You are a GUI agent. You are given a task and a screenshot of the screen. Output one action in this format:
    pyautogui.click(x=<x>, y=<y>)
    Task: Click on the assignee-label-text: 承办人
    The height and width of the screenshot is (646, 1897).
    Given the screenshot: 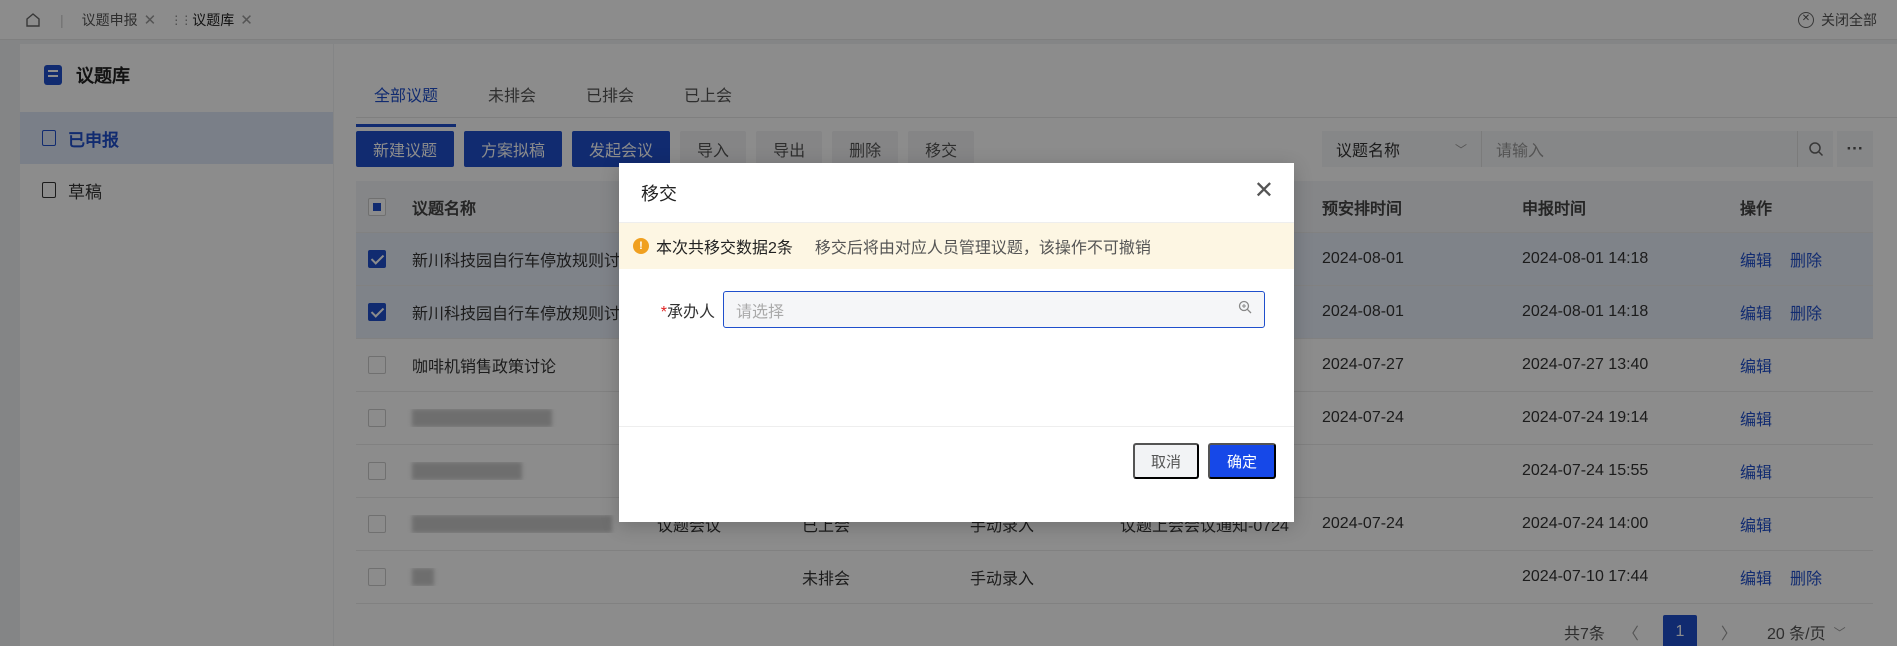 What is the action you would take?
    pyautogui.click(x=690, y=312)
    